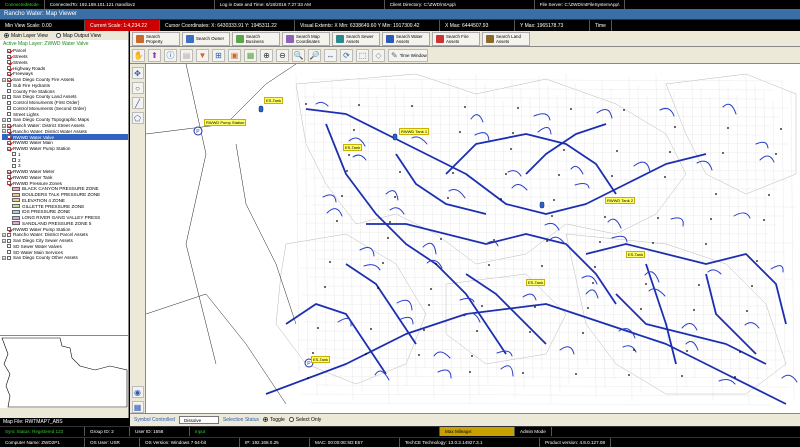  I want to click on zoom-out-button: ⊖, so click(282, 55).